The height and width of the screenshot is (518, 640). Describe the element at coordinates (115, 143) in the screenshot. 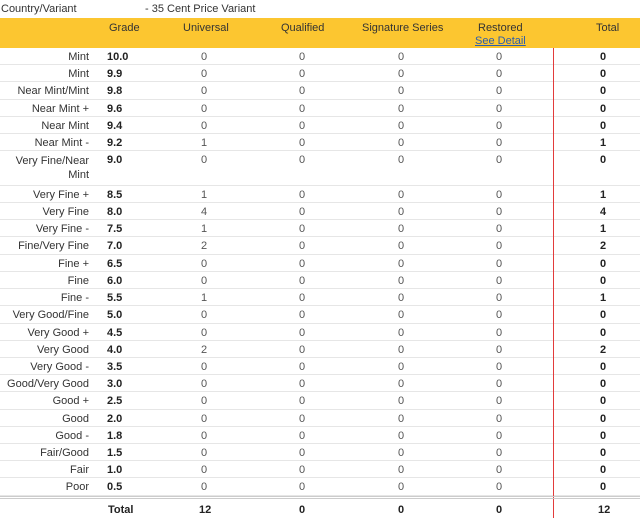

I see `grade-value: 9.2` at that location.